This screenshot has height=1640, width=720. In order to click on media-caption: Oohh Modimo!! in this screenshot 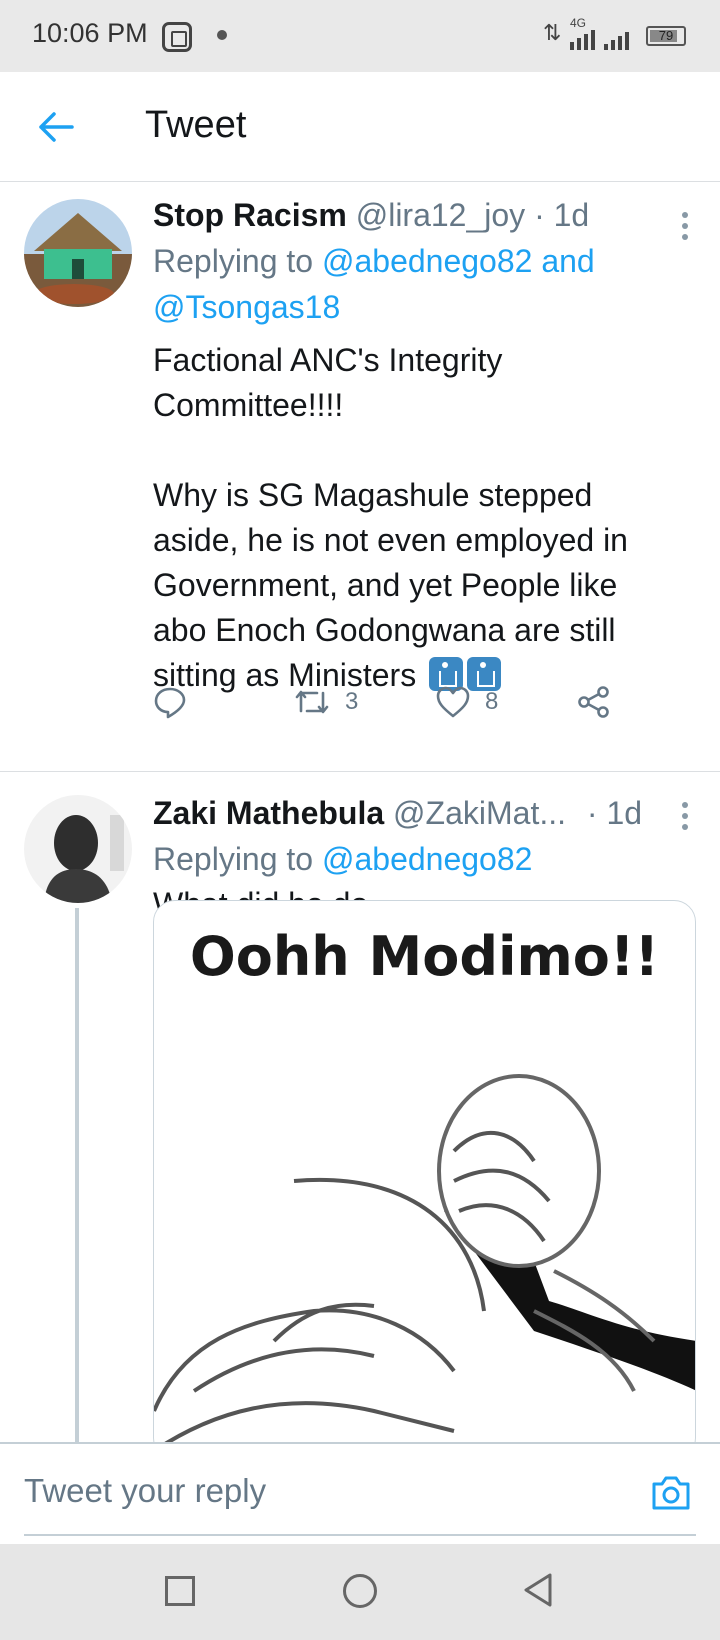, I will do `click(424, 956)`.